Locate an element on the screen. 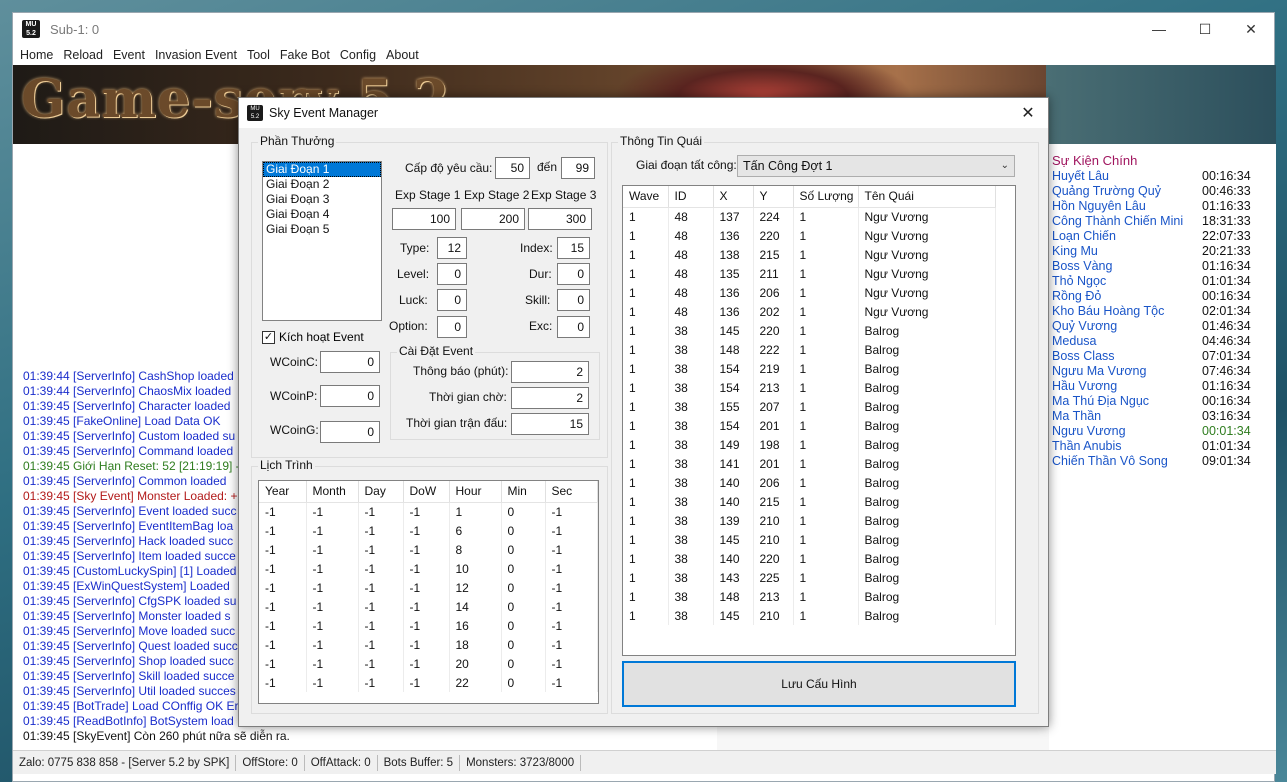 This screenshot has width=1287, height=782. monster-cell: 149 is located at coordinates (733, 444).